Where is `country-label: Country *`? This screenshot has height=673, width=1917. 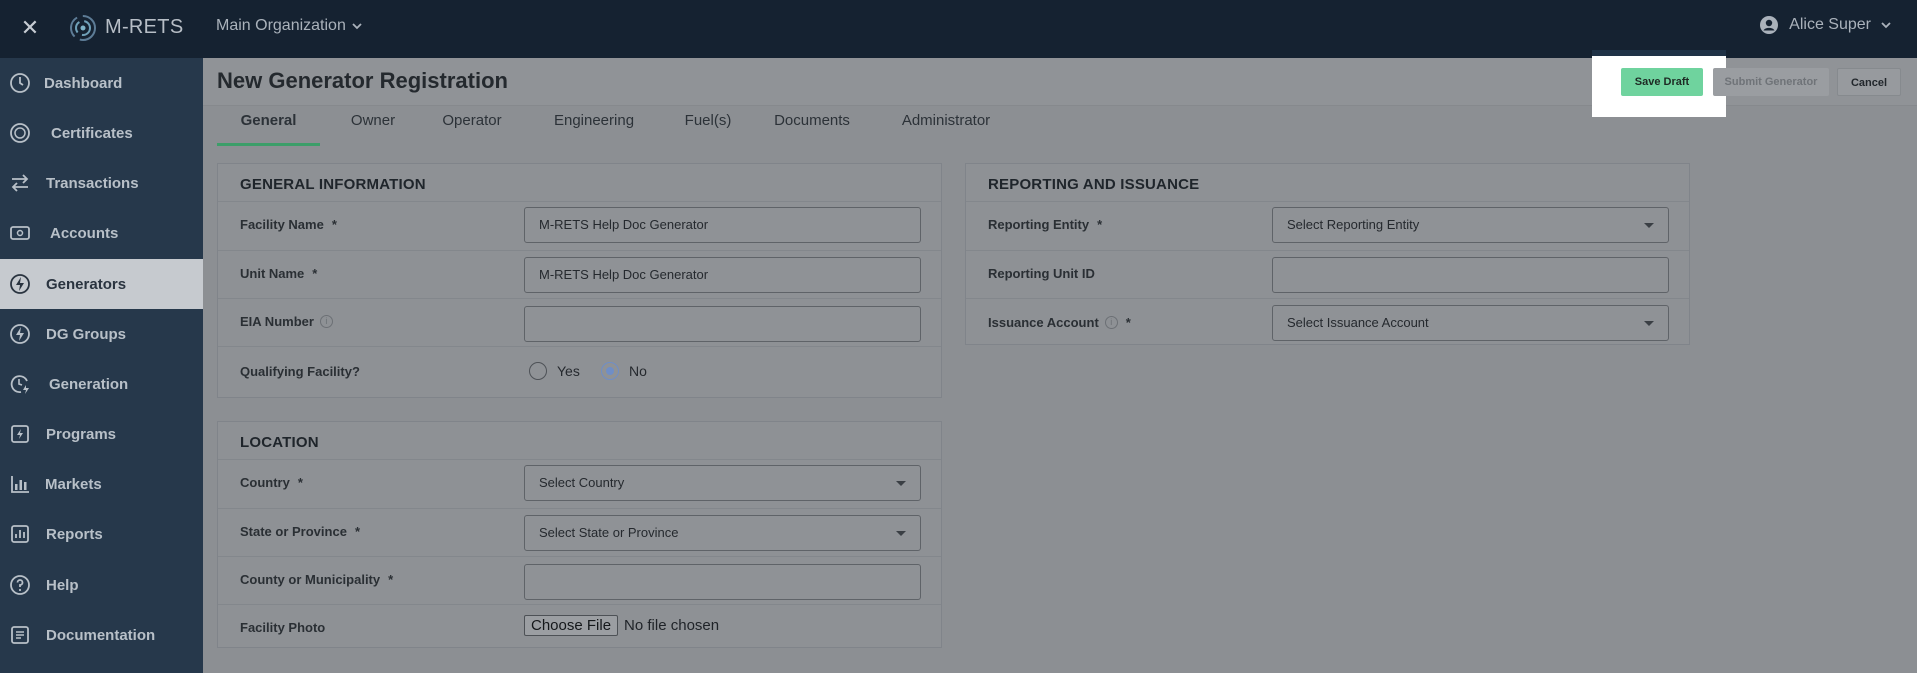
country-label: Country * is located at coordinates (271, 482).